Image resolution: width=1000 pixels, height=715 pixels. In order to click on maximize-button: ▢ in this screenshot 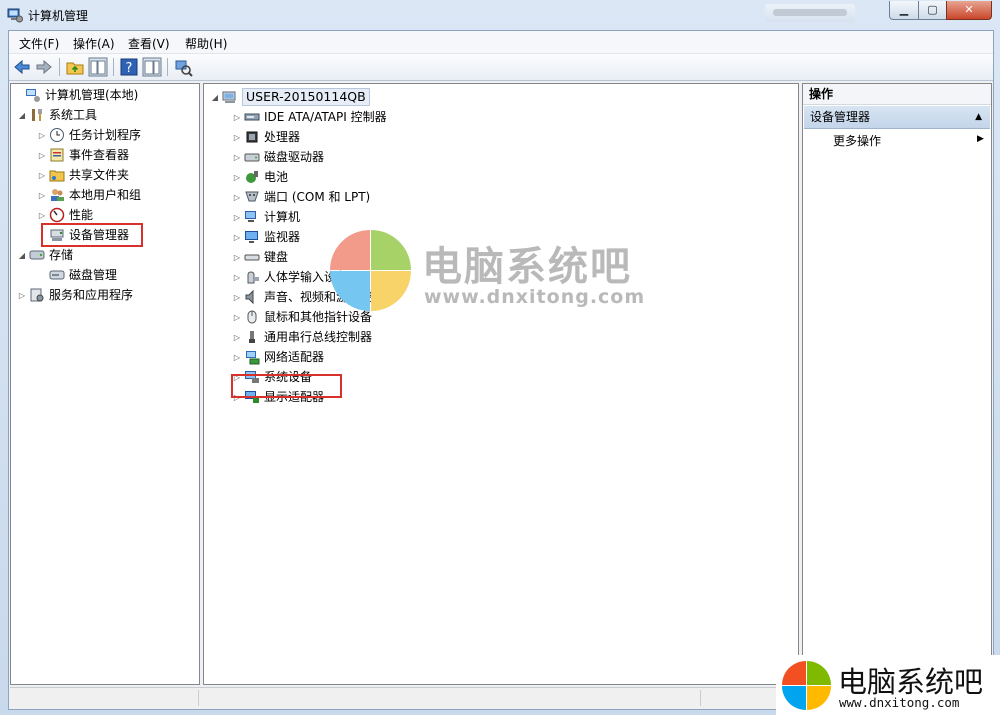, I will do `click(932, 10)`.